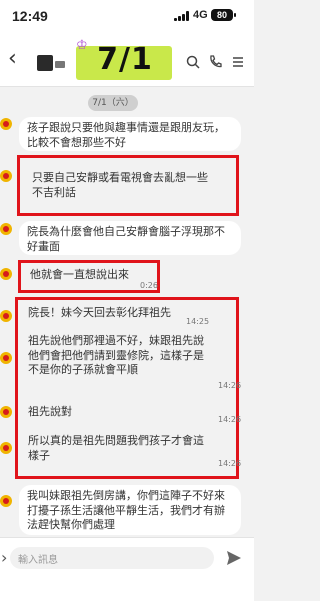 Image resolution: width=320 pixels, height=601 pixels. What do you see at coordinates (60, 64) in the screenshot?
I see `contact-name-redacted` at bounding box center [60, 64].